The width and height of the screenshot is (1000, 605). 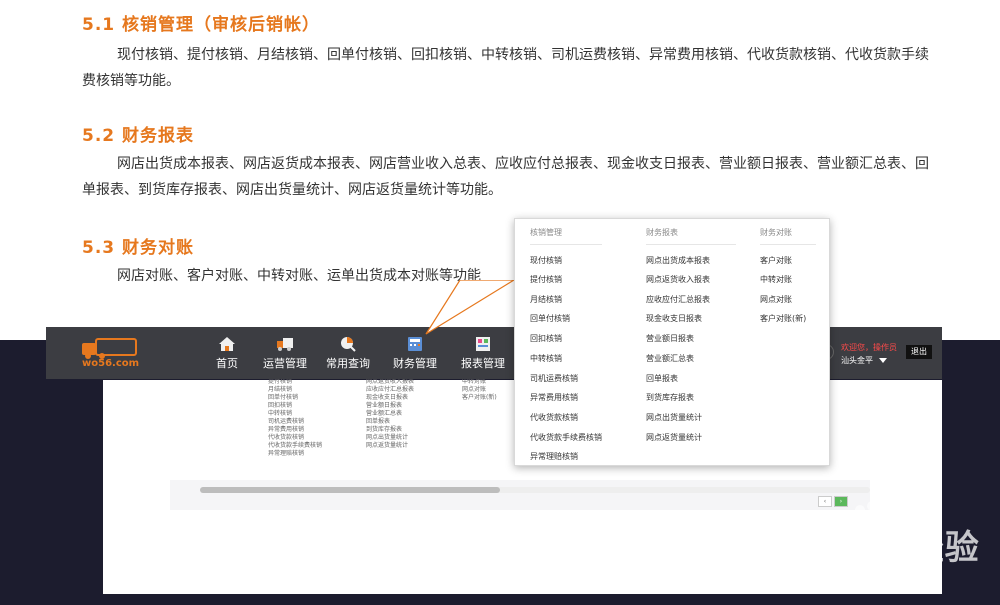 I want to click on menu-item-reconcile: 中转对账, so click(x=776, y=279).